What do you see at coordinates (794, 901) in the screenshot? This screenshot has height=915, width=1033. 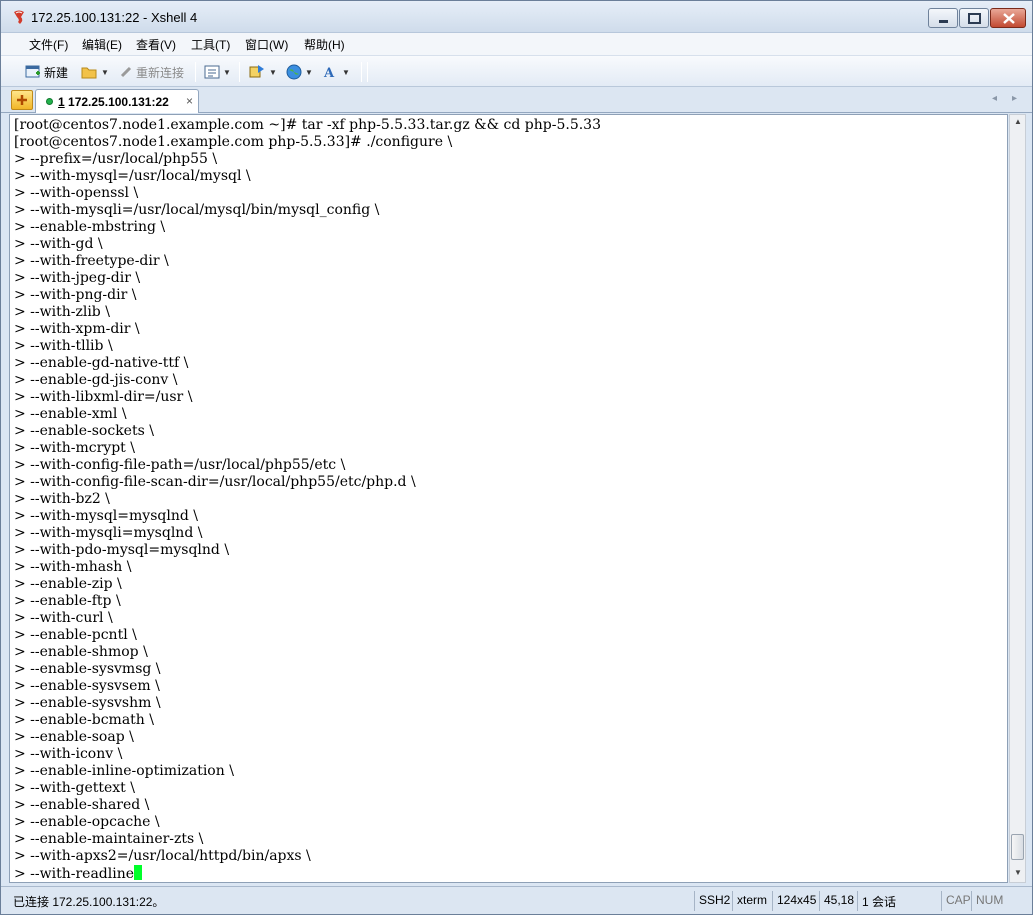 I see `status-terminal-size: 124x45` at bounding box center [794, 901].